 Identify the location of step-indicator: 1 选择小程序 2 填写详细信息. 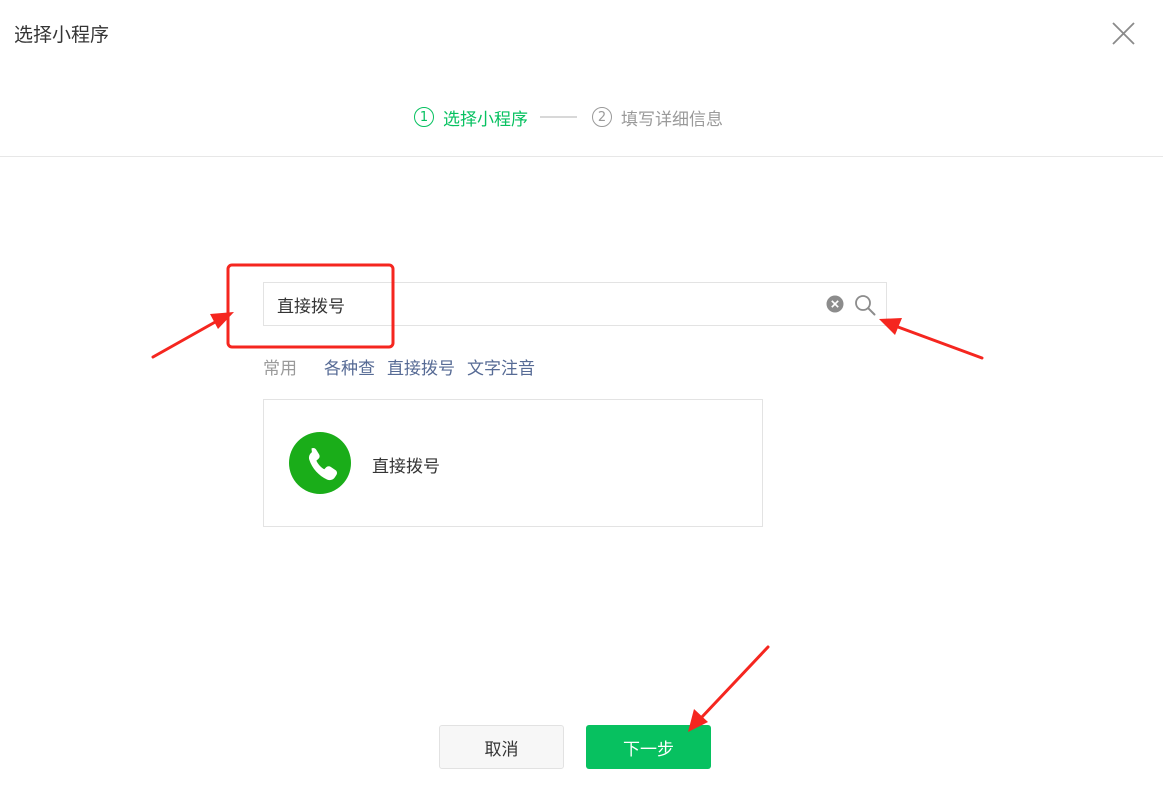
(568, 117).